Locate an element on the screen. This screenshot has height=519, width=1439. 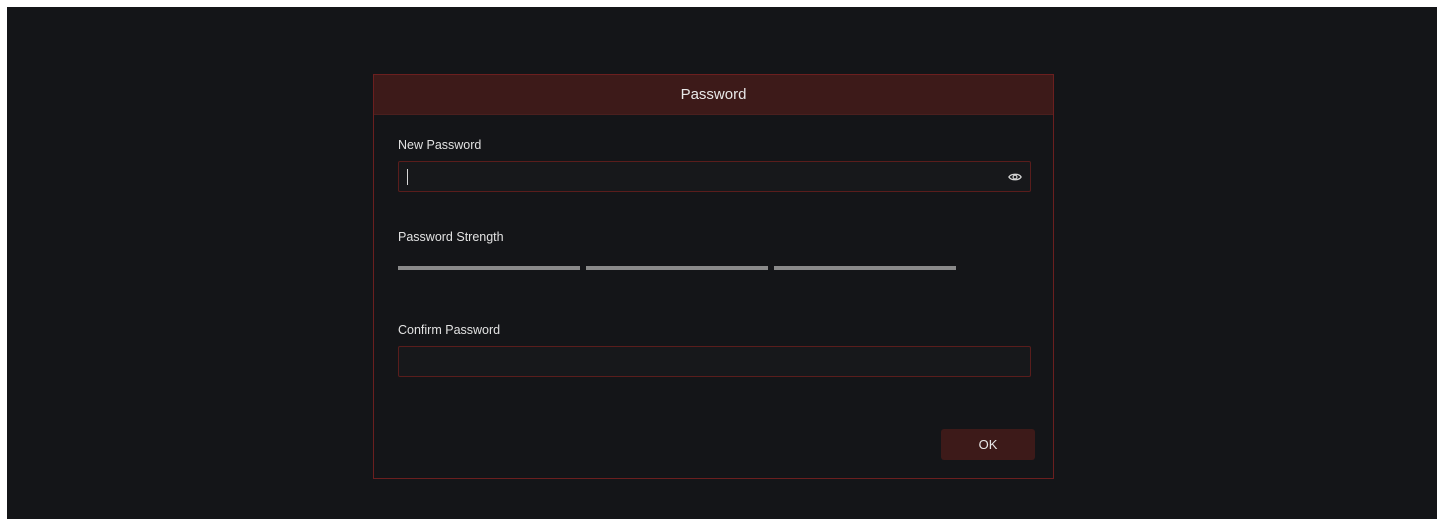
ok-button: OK is located at coordinates (988, 444).